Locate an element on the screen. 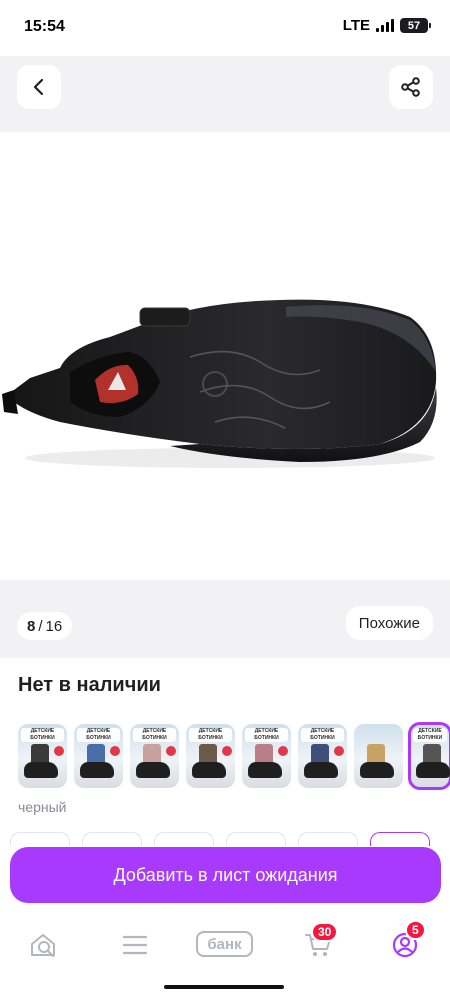 The width and height of the screenshot is (450, 1000). home-indicator is located at coordinates (224, 987).